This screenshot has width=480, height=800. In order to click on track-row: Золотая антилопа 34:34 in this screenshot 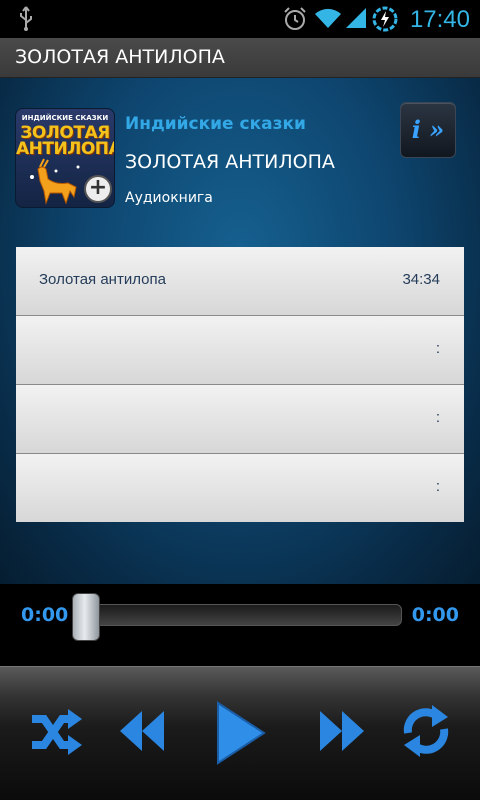, I will do `click(240, 281)`.